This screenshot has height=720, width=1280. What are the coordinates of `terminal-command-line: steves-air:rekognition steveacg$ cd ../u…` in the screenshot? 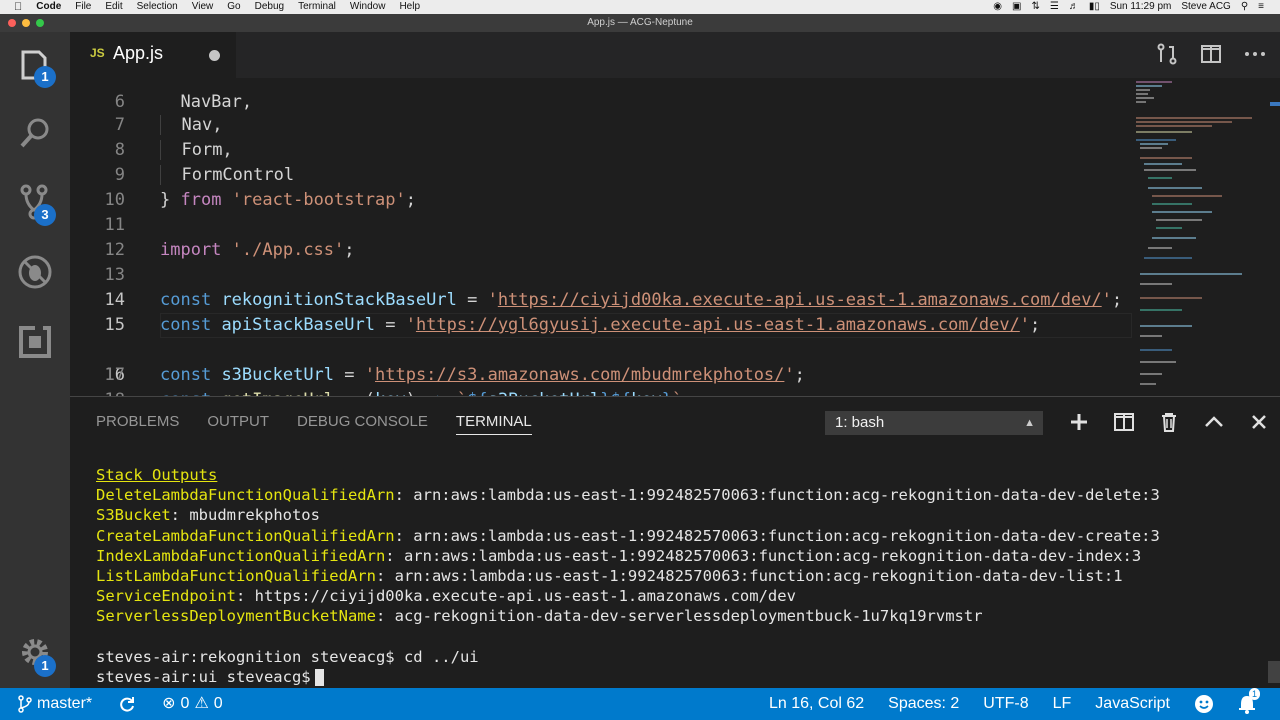 It's located at (287, 656).